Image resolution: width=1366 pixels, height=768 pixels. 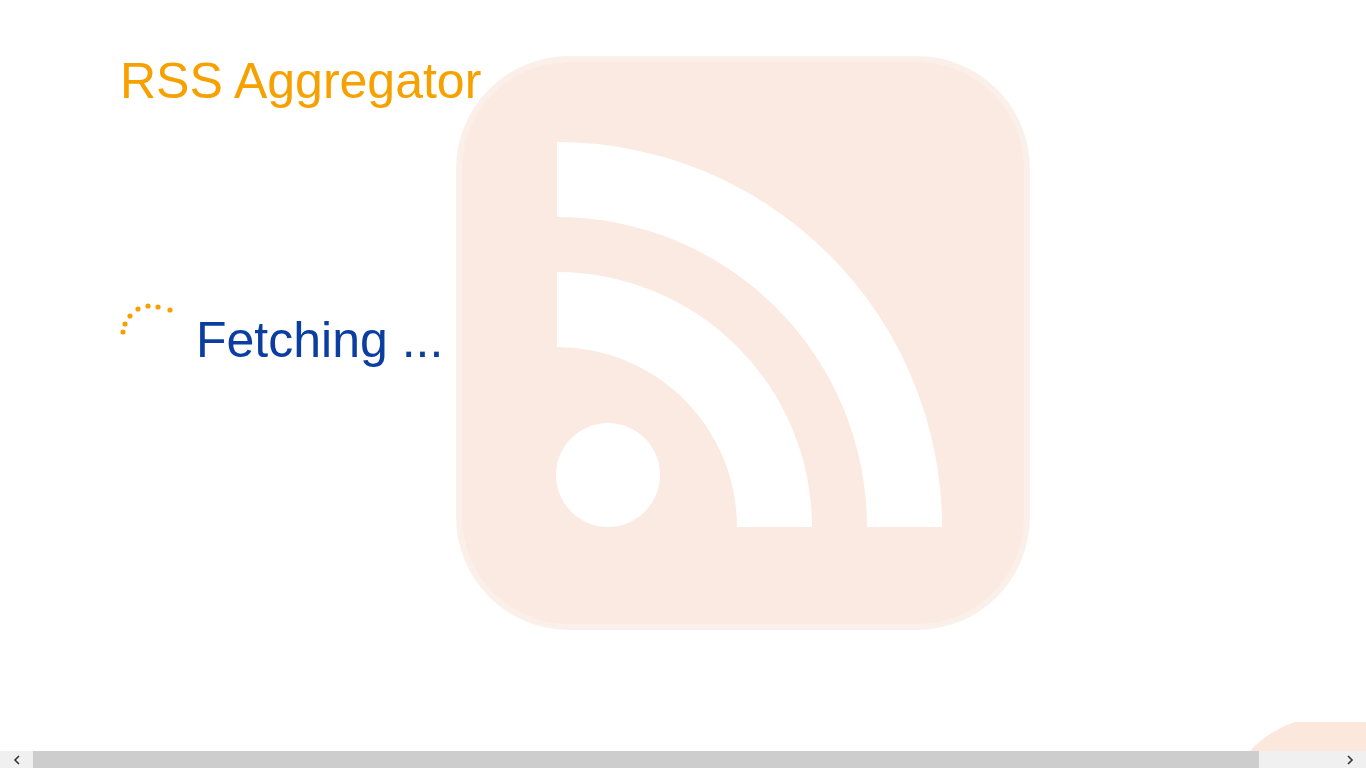 I want to click on chevron-right-icon, so click(x=1349, y=759).